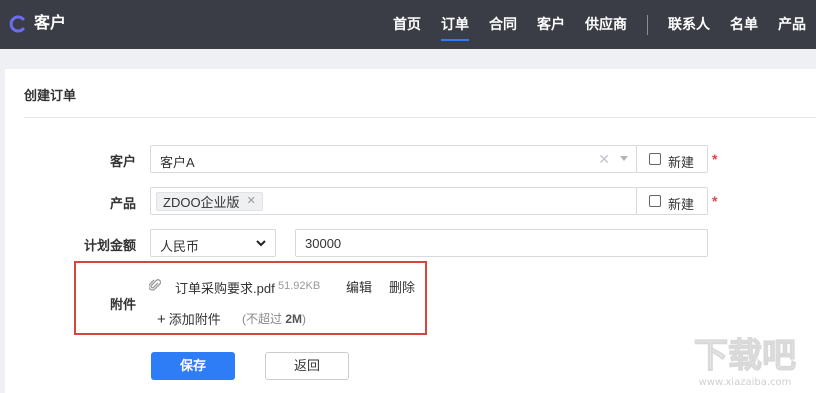 This screenshot has height=393, width=816. What do you see at coordinates (393, 201) in the screenshot?
I see `product-select: ZDOO企业版 ✕` at bounding box center [393, 201].